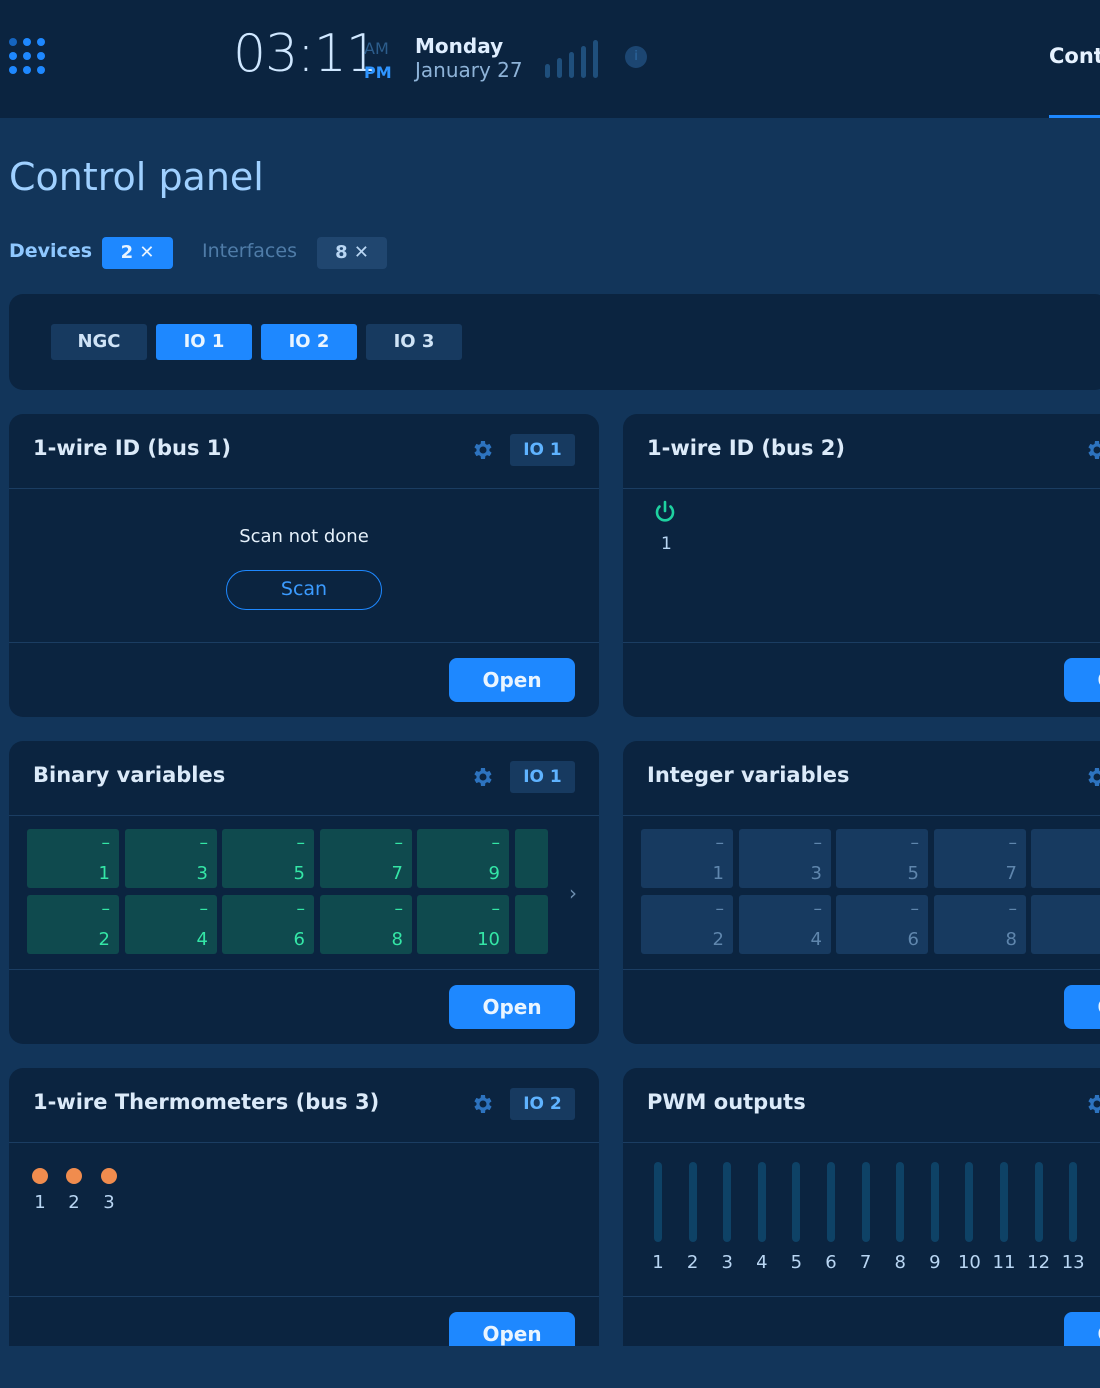  I want to click on device-button-ngc: NGC, so click(99, 342).